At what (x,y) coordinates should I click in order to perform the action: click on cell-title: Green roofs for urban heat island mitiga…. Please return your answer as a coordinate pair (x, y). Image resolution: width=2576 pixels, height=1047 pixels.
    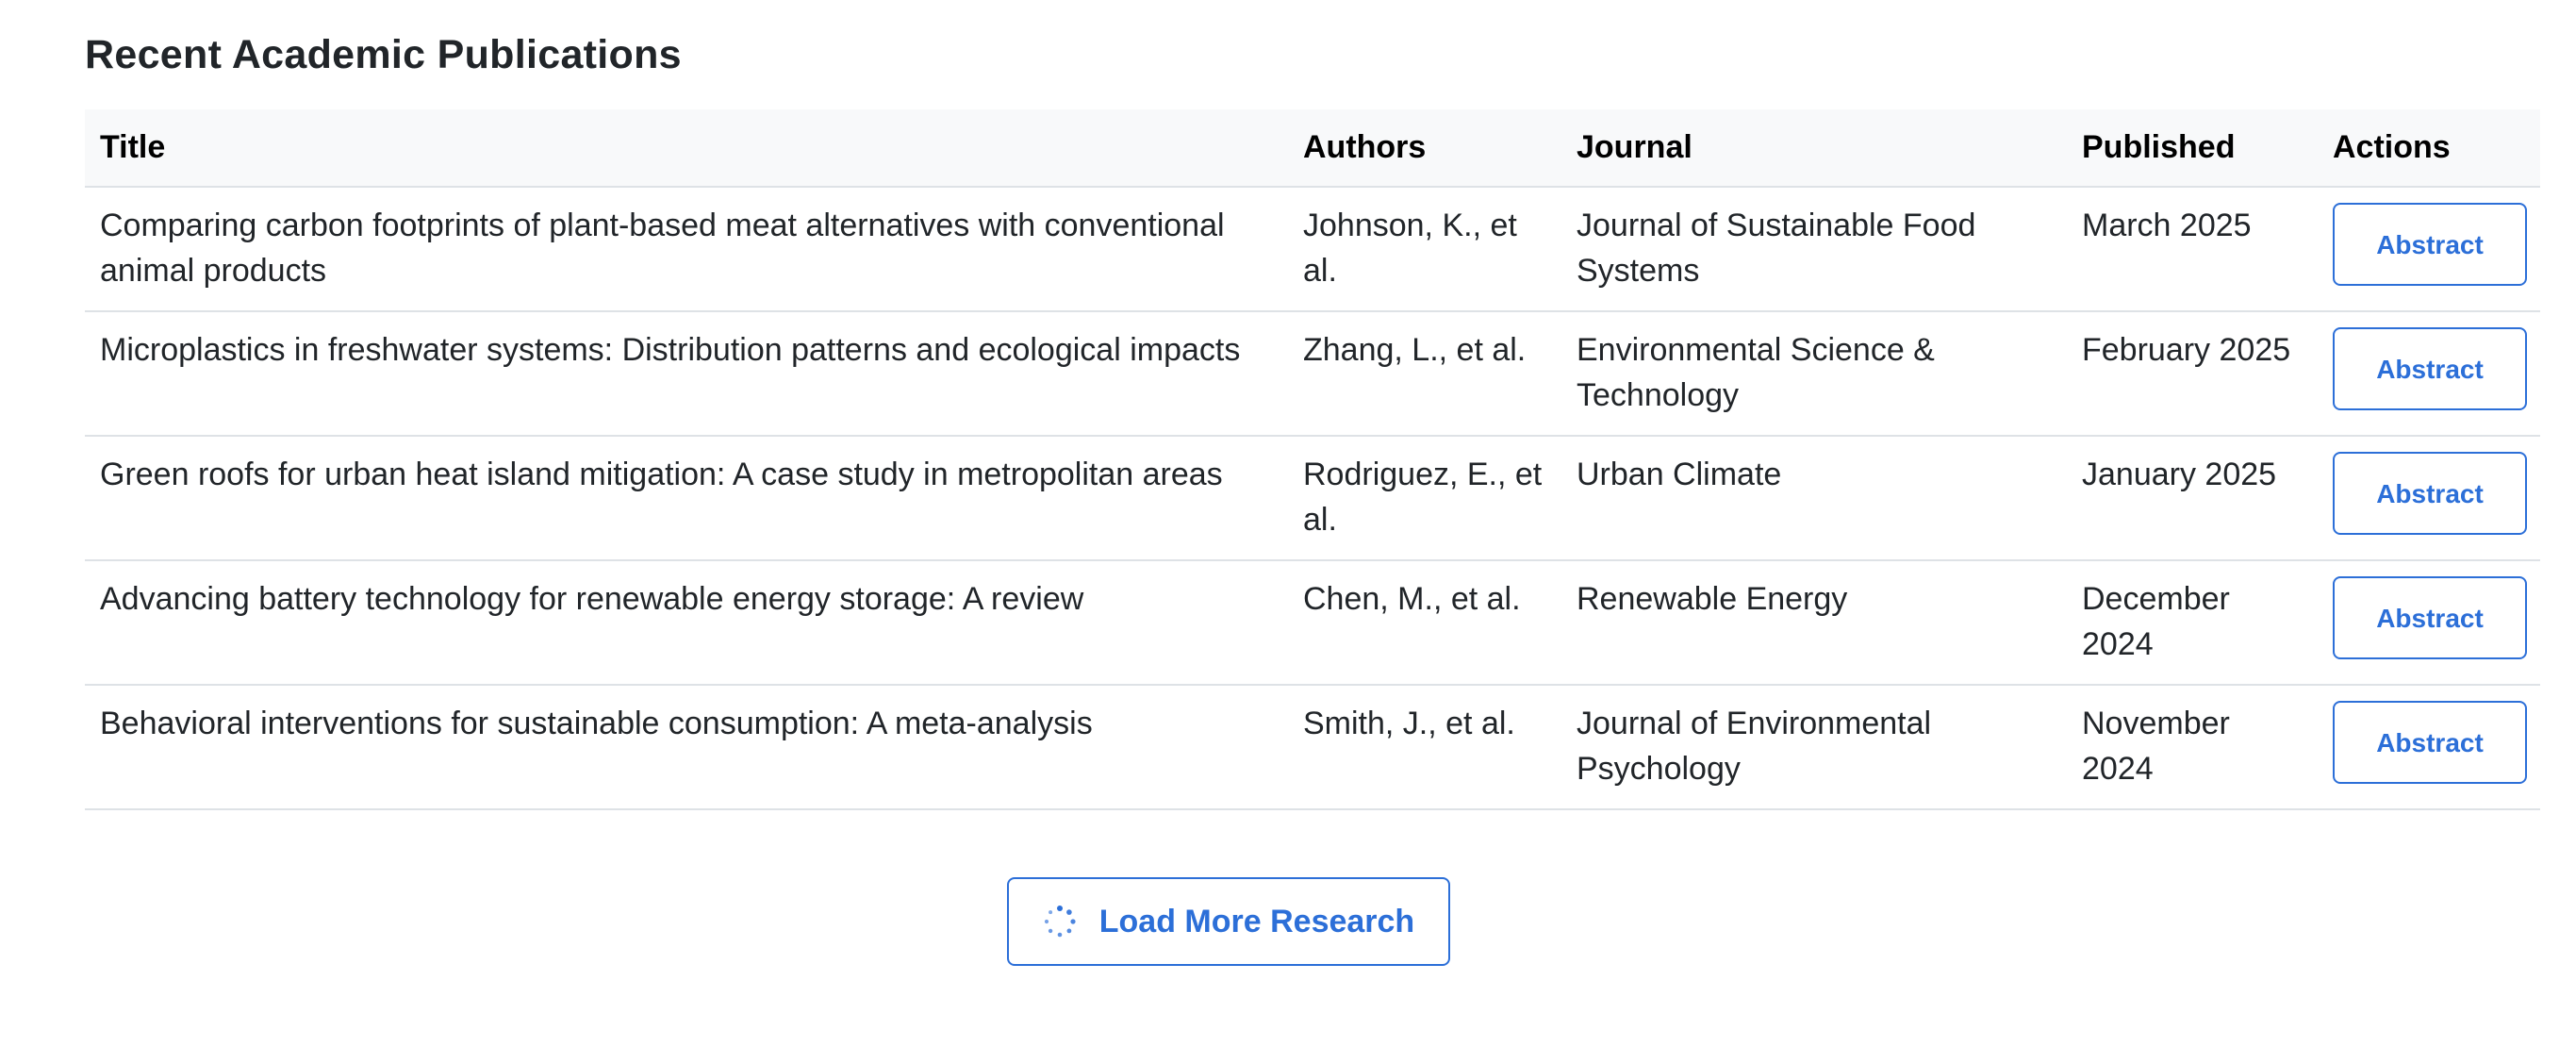
    Looking at the image, I should click on (686, 498).